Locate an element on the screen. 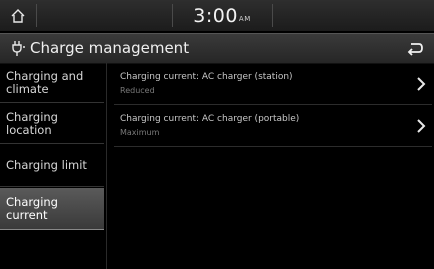  list-item-title: Charging current: AC charger (portable) is located at coordinates (210, 119).